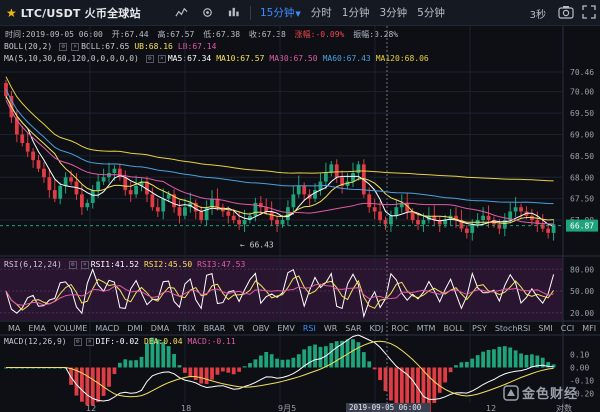  Describe the element at coordinates (582, 134) in the screenshot. I see `price-tick-label: 69.00` at that location.